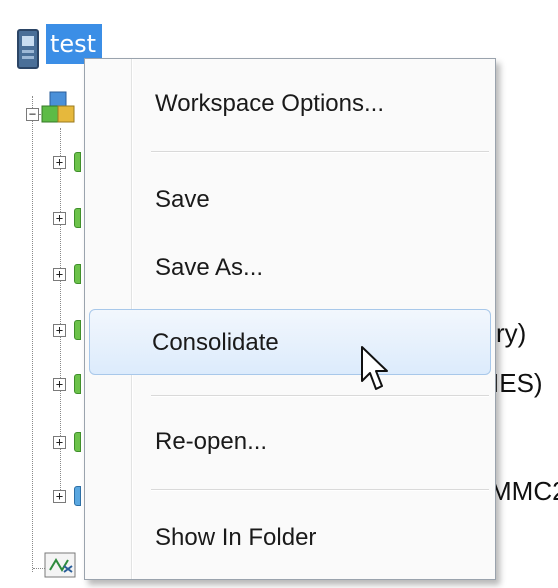  I want to click on menu-item-consolidate: Consolidate, so click(290, 342).